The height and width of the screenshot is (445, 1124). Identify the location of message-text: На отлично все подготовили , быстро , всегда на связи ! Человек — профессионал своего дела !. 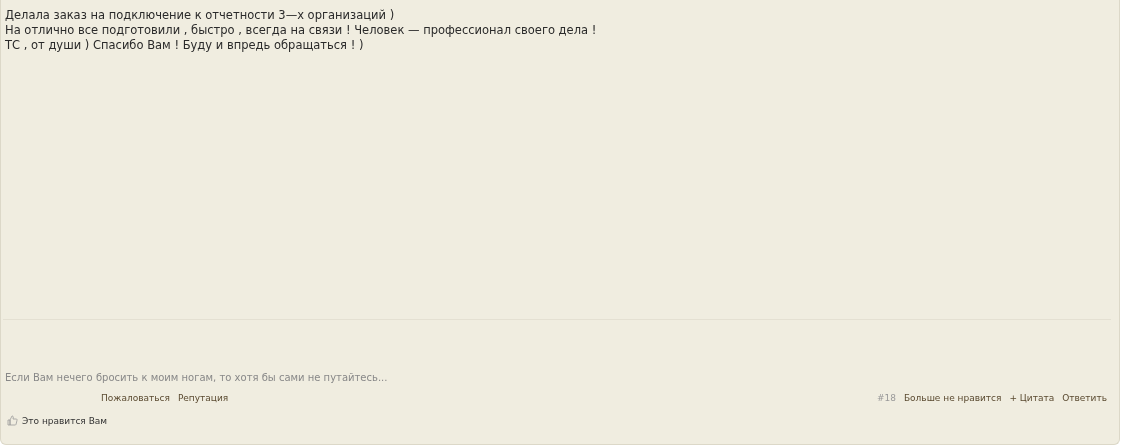
(301, 30).